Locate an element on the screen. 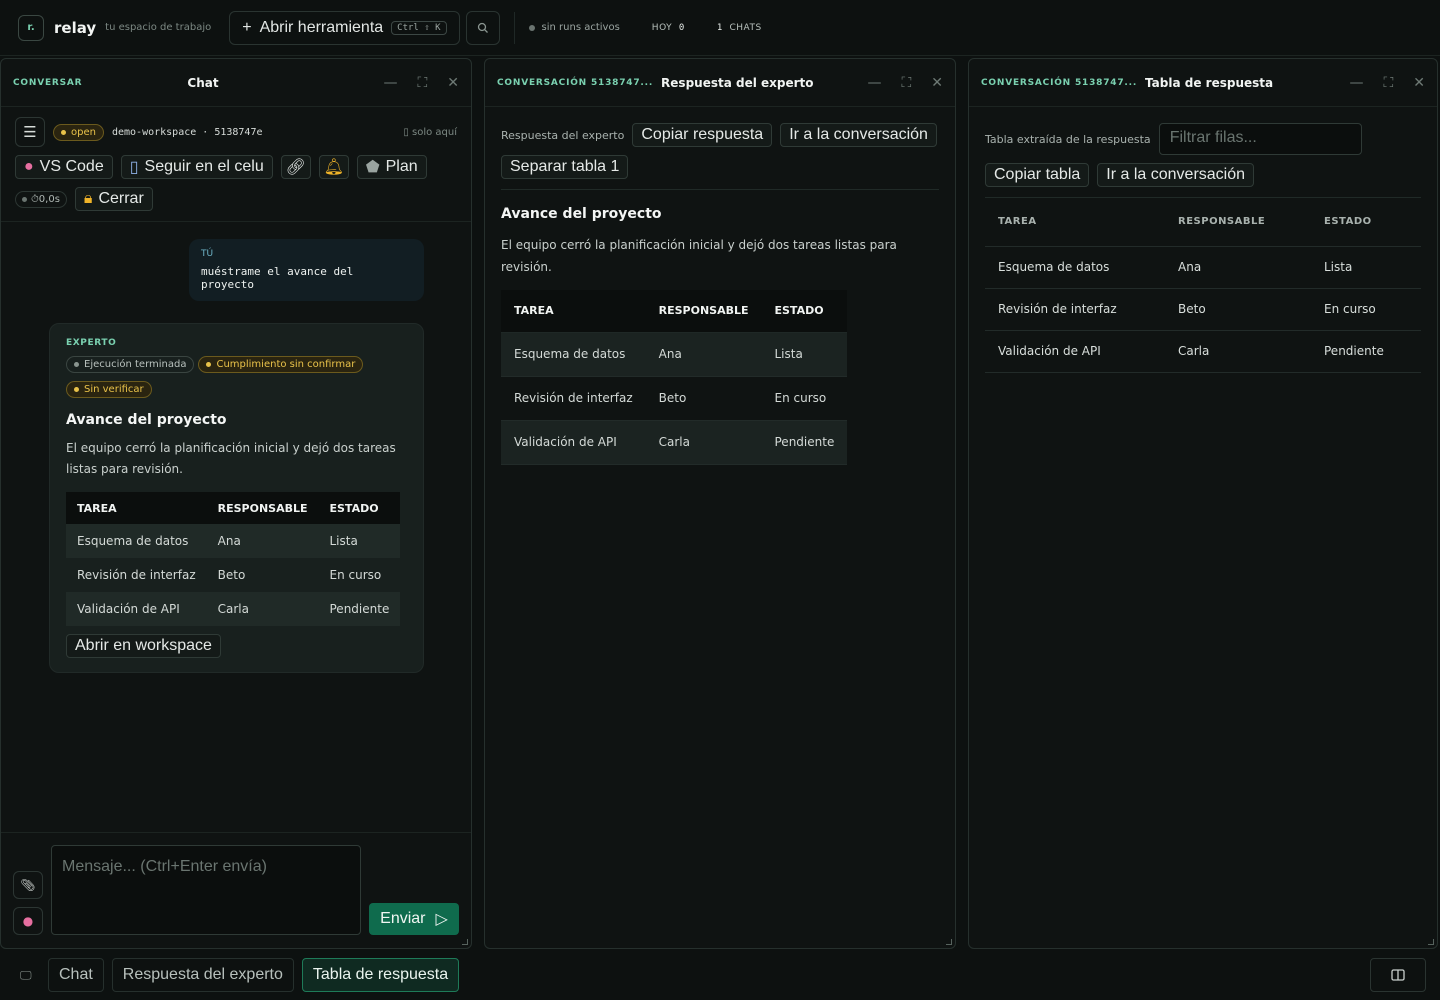  hamburger-icon: ☰ is located at coordinates (30, 132).